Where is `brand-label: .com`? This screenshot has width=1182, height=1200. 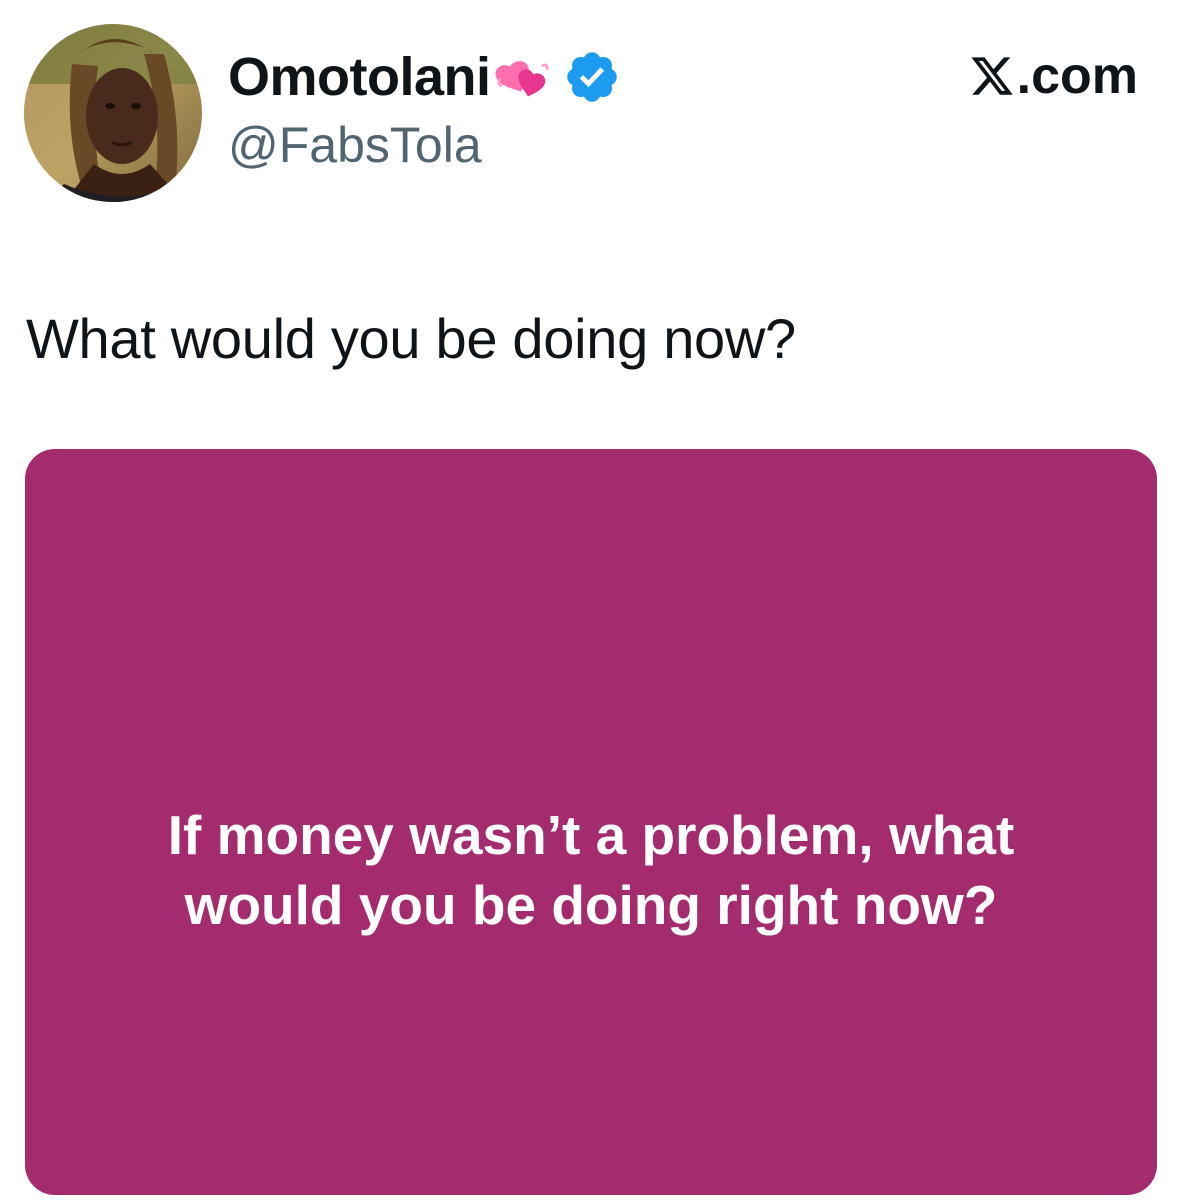 brand-label: .com is located at coordinates (1077, 76).